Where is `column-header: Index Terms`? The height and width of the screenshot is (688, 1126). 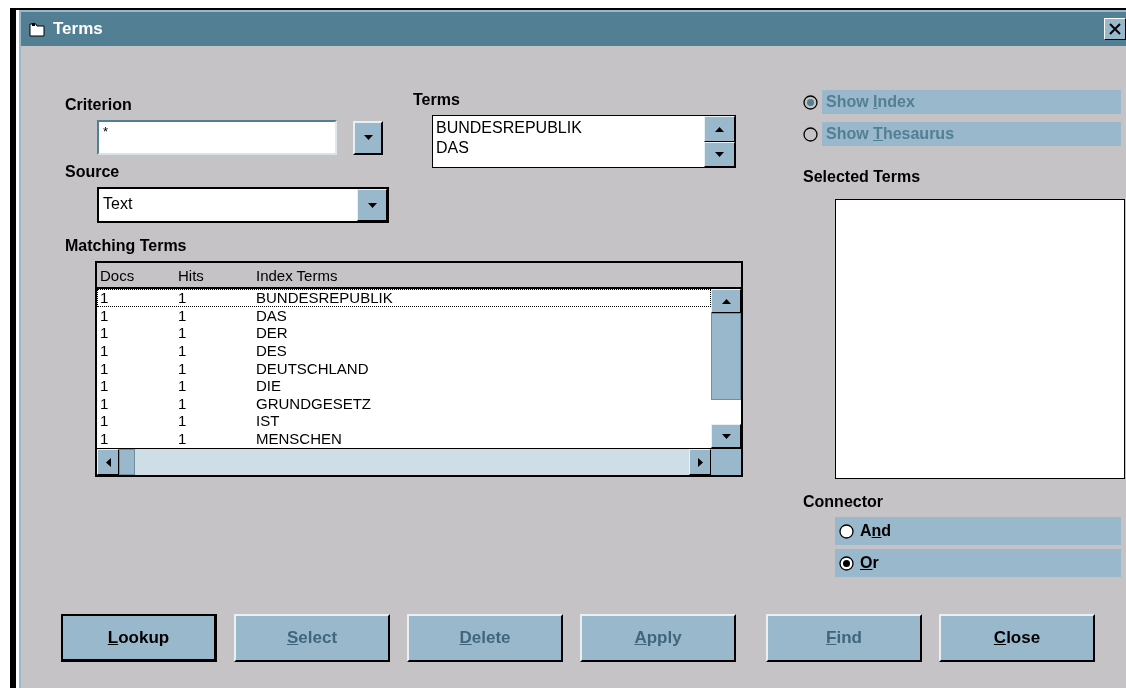
column-header: Index Terms is located at coordinates (498, 275).